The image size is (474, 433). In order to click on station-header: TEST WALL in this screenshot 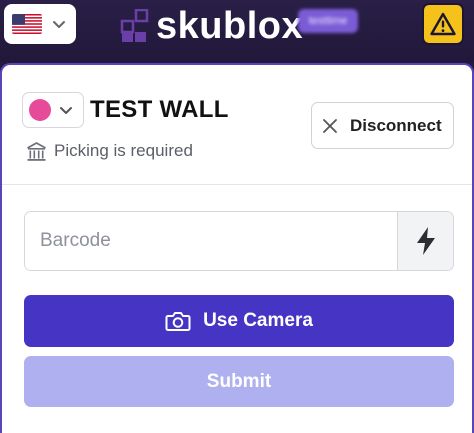, I will do `click(125, 110)`.